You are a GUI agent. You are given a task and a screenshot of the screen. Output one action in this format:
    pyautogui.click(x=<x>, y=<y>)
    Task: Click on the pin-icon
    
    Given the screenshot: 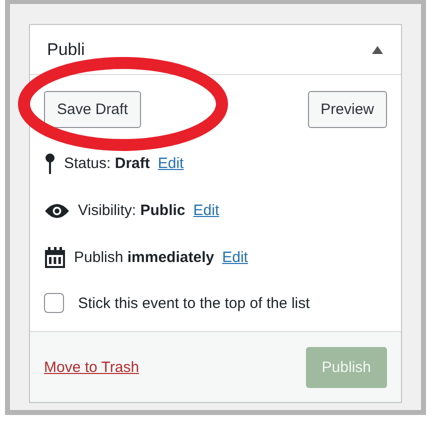 What is the action you would take?
    pyautogui.click(x=50, y=163)
    